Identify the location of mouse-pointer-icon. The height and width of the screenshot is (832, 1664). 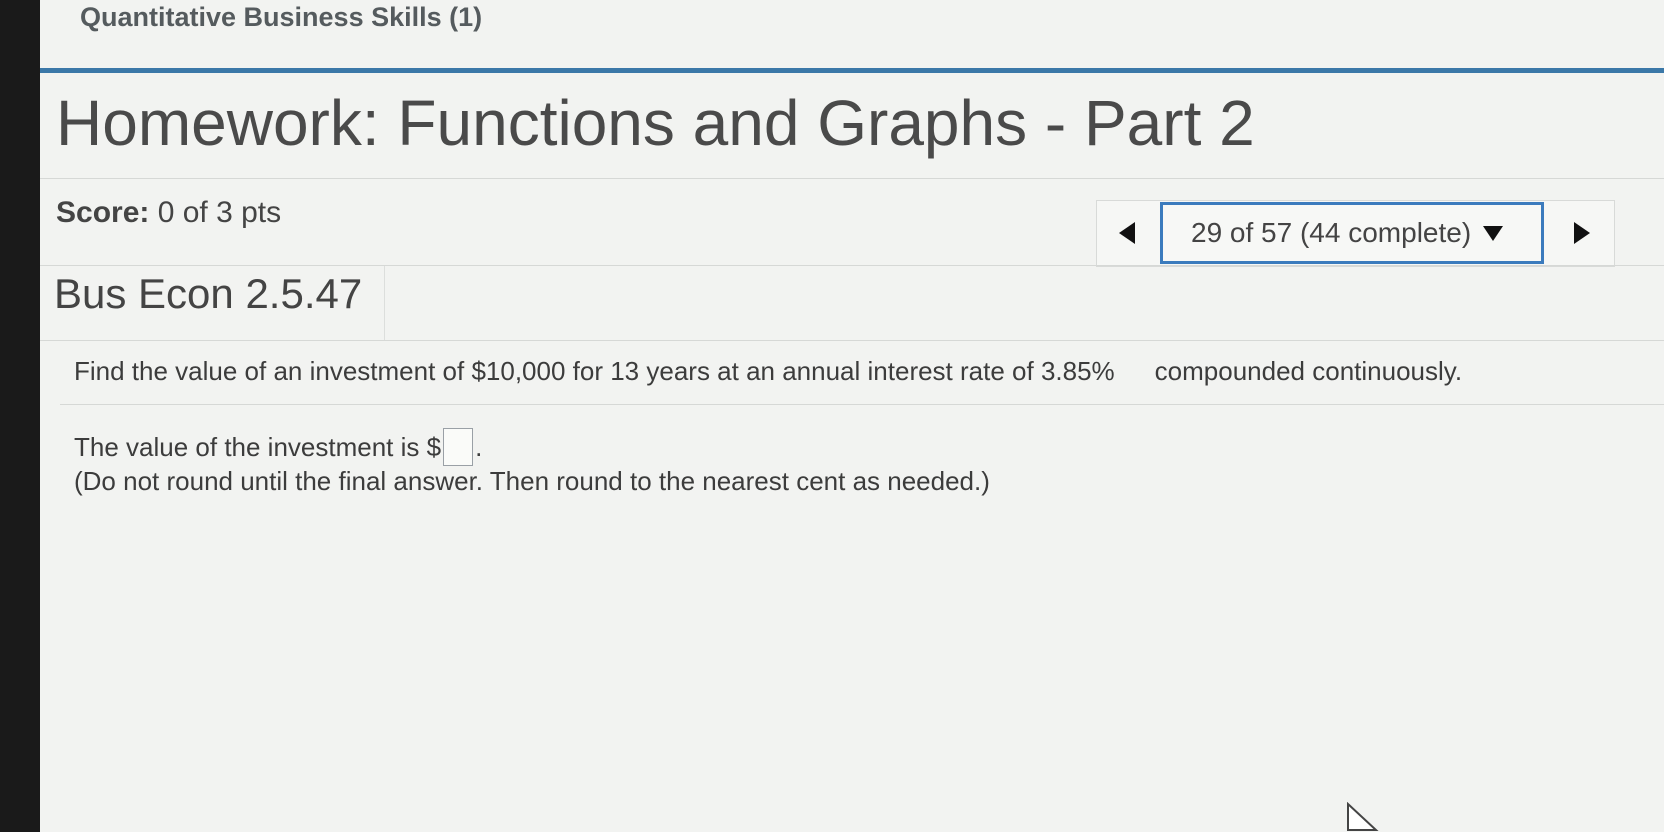
(1363, 816).